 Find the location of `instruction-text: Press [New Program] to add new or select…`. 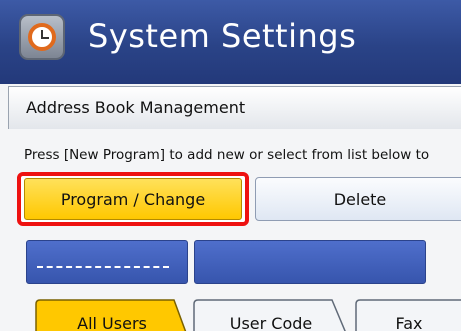

instruction-text: Press [New Program] to add new or select… is located at coordinates (227, 155).